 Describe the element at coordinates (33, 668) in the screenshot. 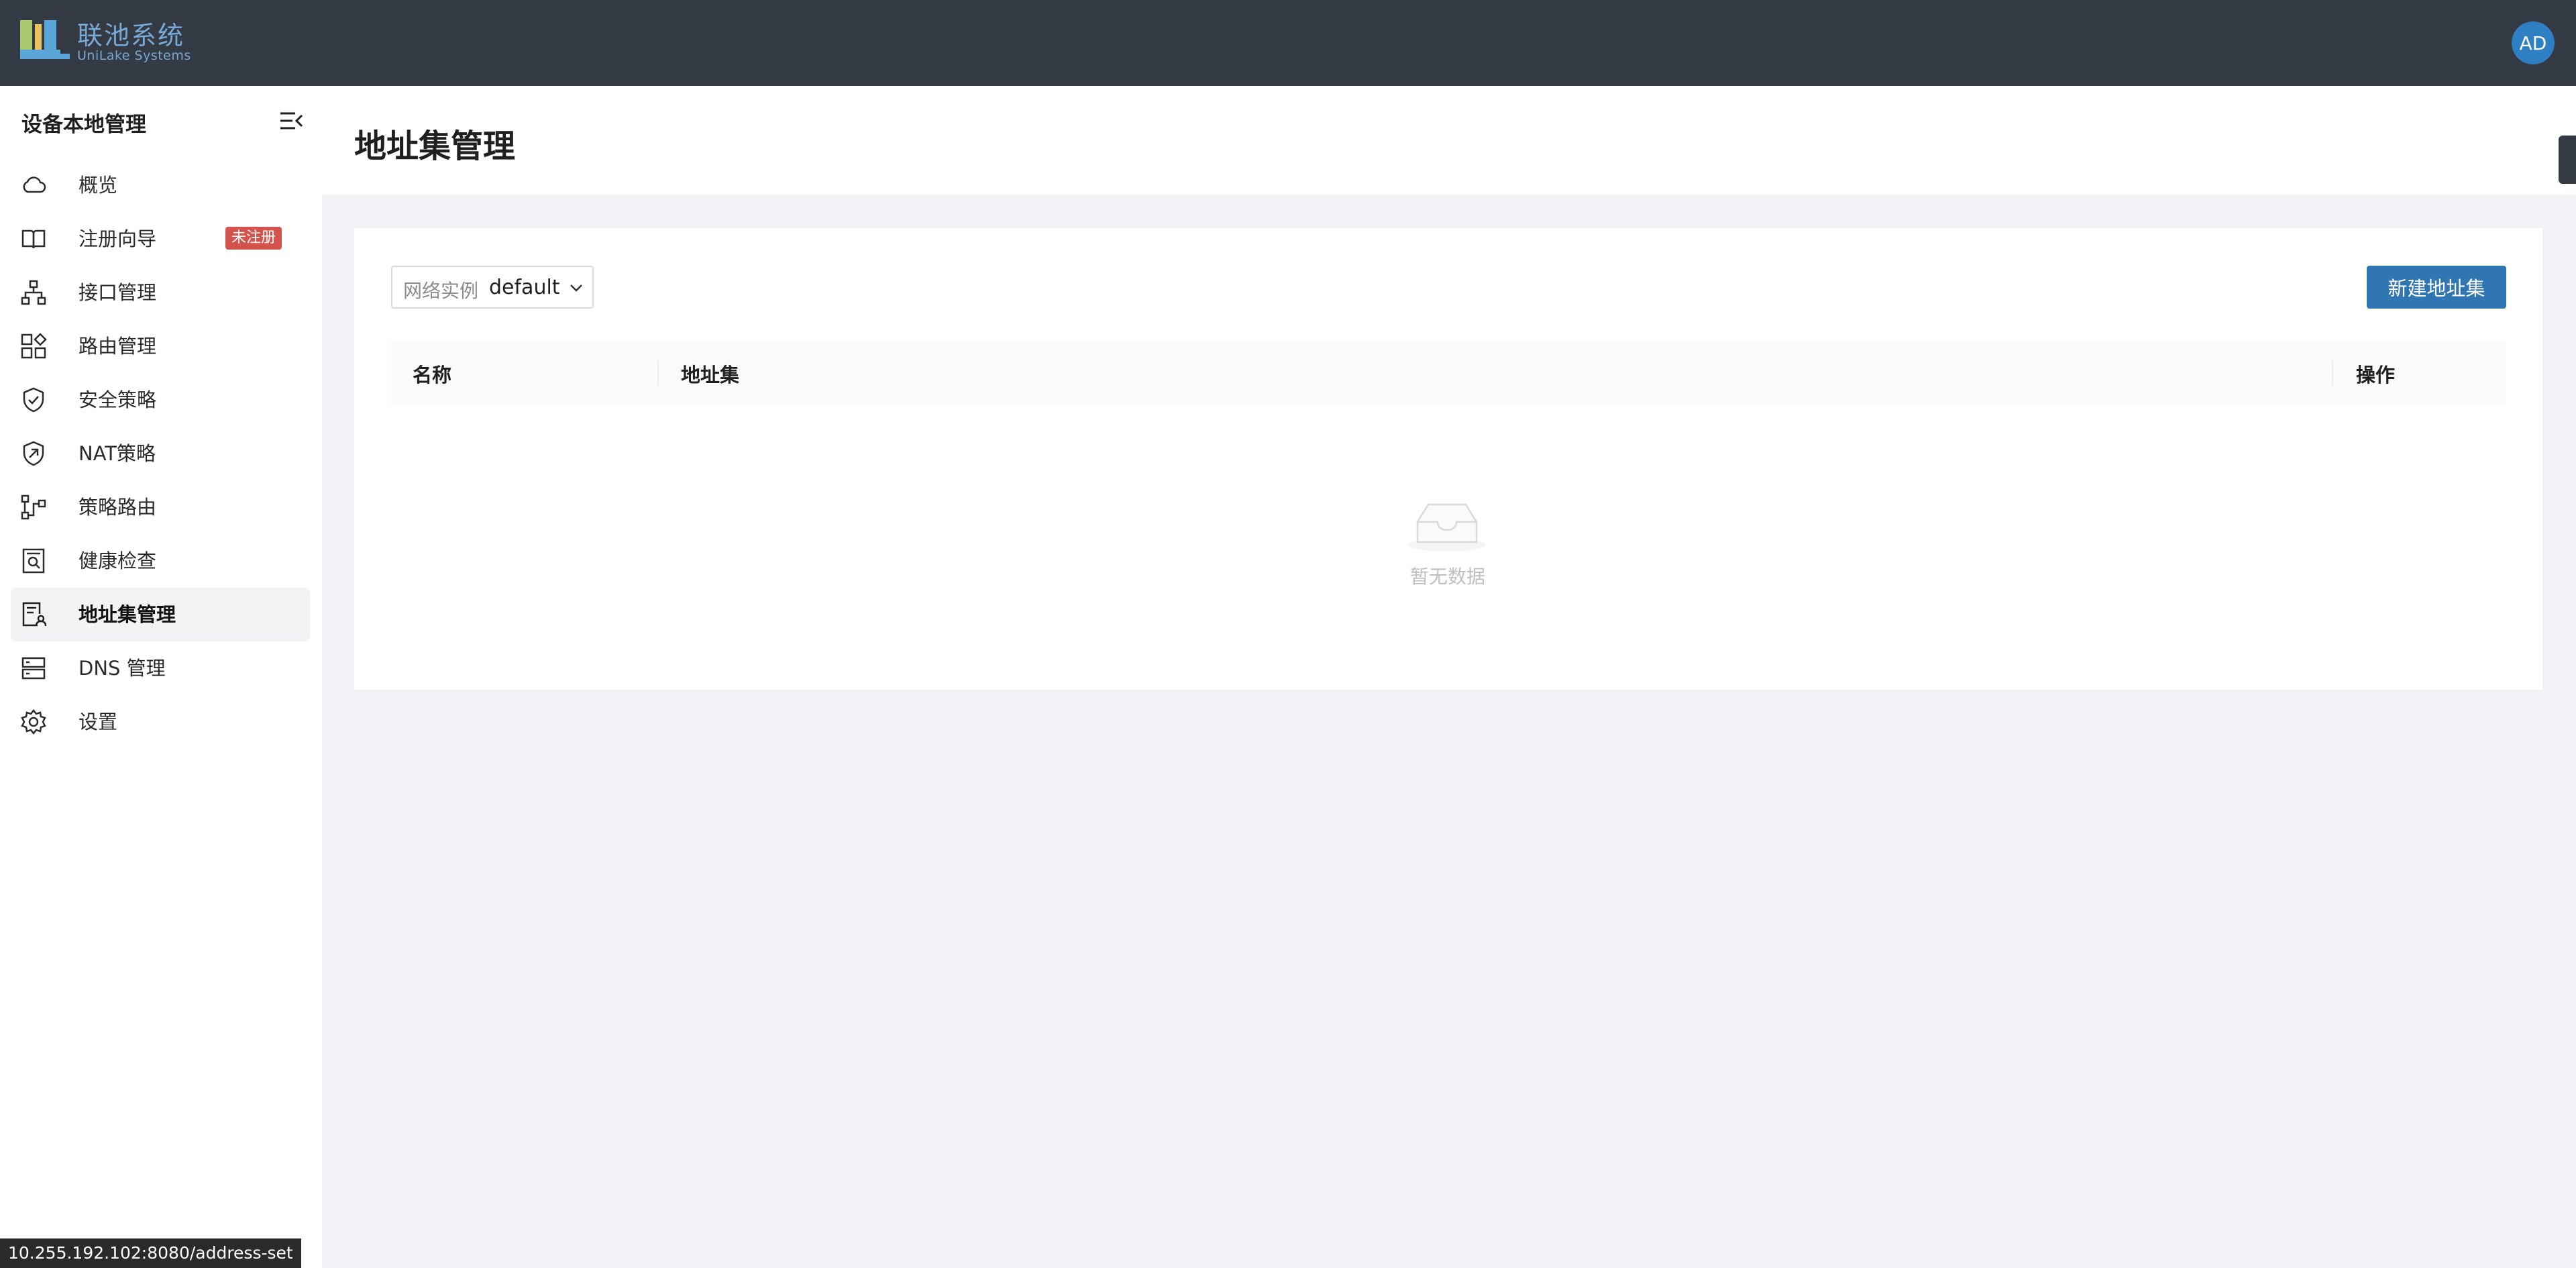

I see `server-icon` at that location.